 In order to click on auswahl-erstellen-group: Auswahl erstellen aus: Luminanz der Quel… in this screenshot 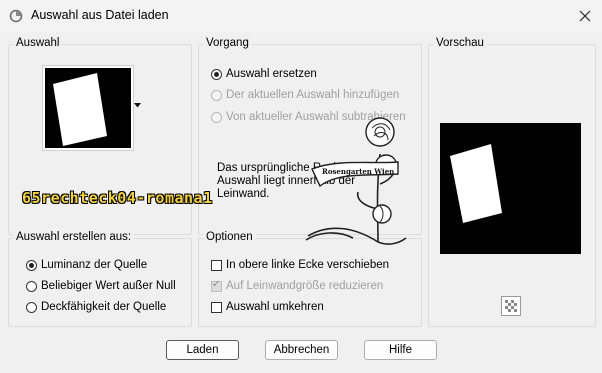, I will do `click(100, 279)`.